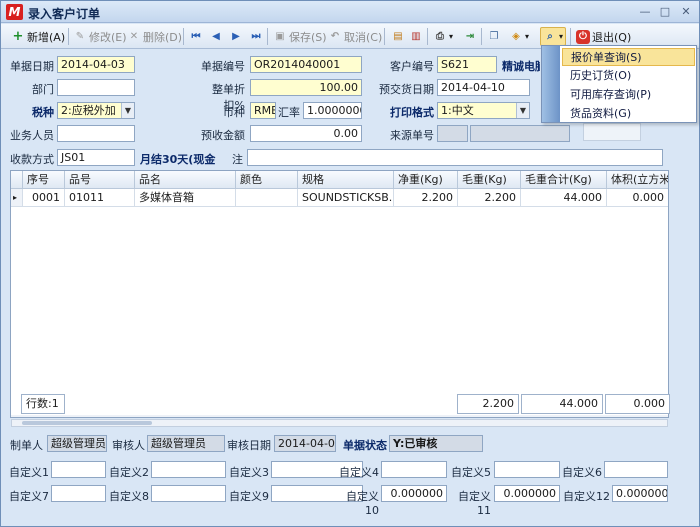 Image resolution: width=700 pixels, height=527 pixels. What do you see at coordinates (96, 157) in the screenshot?
I see `payment-field: JS01` at bounding box center [96, 157].